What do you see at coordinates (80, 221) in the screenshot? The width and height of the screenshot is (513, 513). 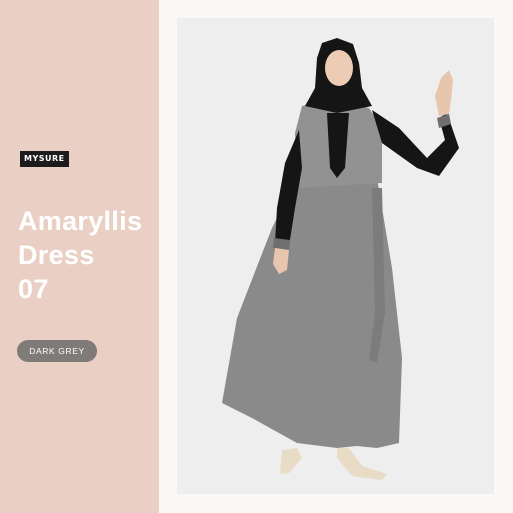 I see `product-title-line-1: Amaryllis` at bounding box center [80, 221].